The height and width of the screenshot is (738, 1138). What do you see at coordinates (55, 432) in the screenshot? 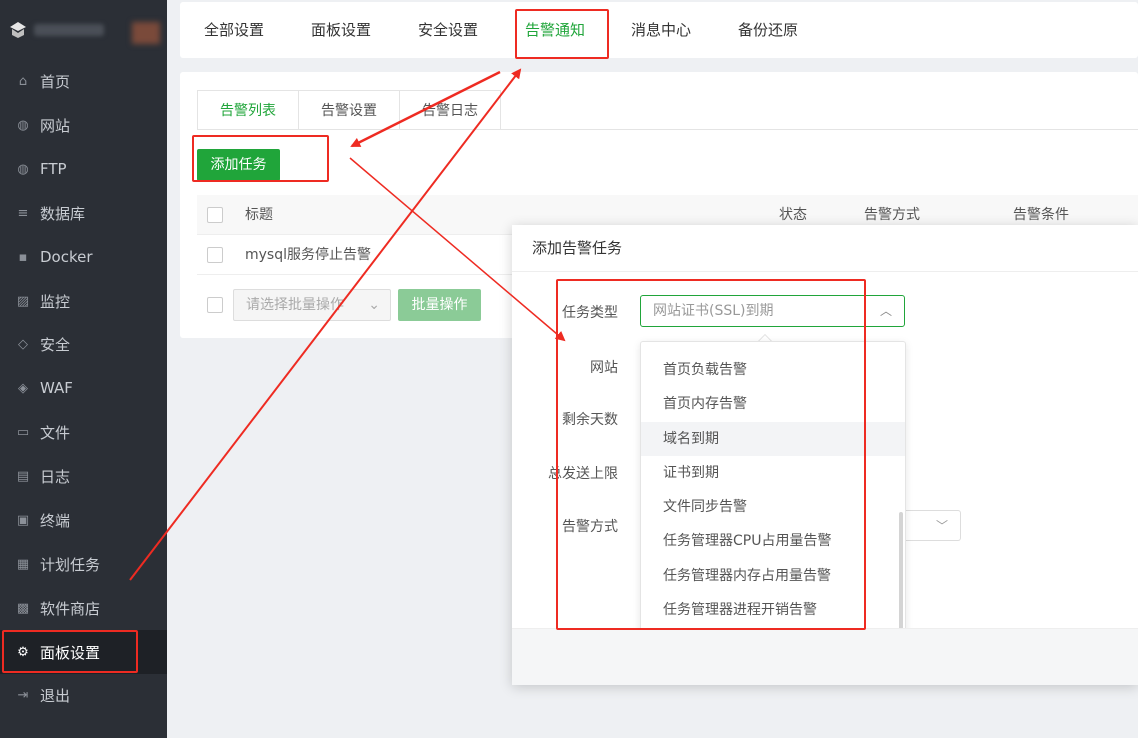
I see `sidebar-item-label: 文件` at bounding box center [55, 432].